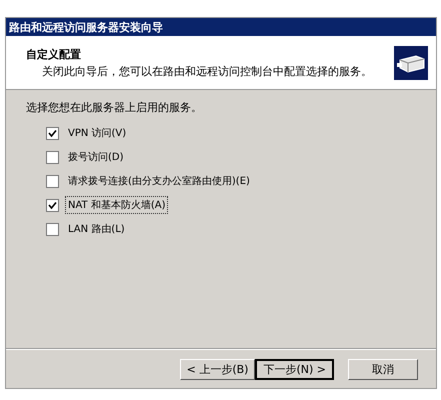 The height and width of the screenshot is (400, 441). I want to click on service-checkbox: 请求拨号连接(由分支办公室路由使用)(E), so click(231, 181).